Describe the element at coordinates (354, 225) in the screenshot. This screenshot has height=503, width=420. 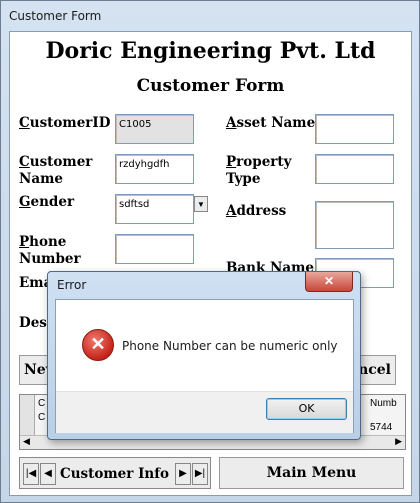
I see `address-field` at that location.